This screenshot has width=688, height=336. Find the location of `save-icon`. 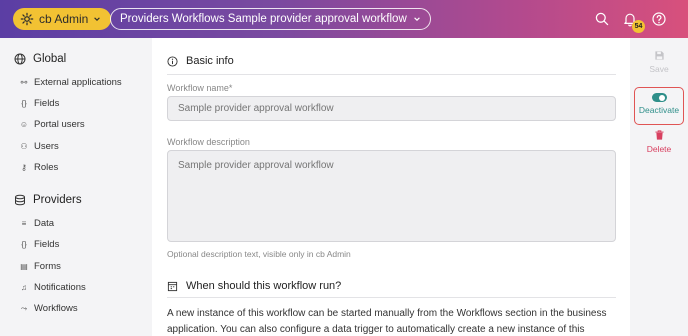

save-icon is located at coordinates (659, 55).